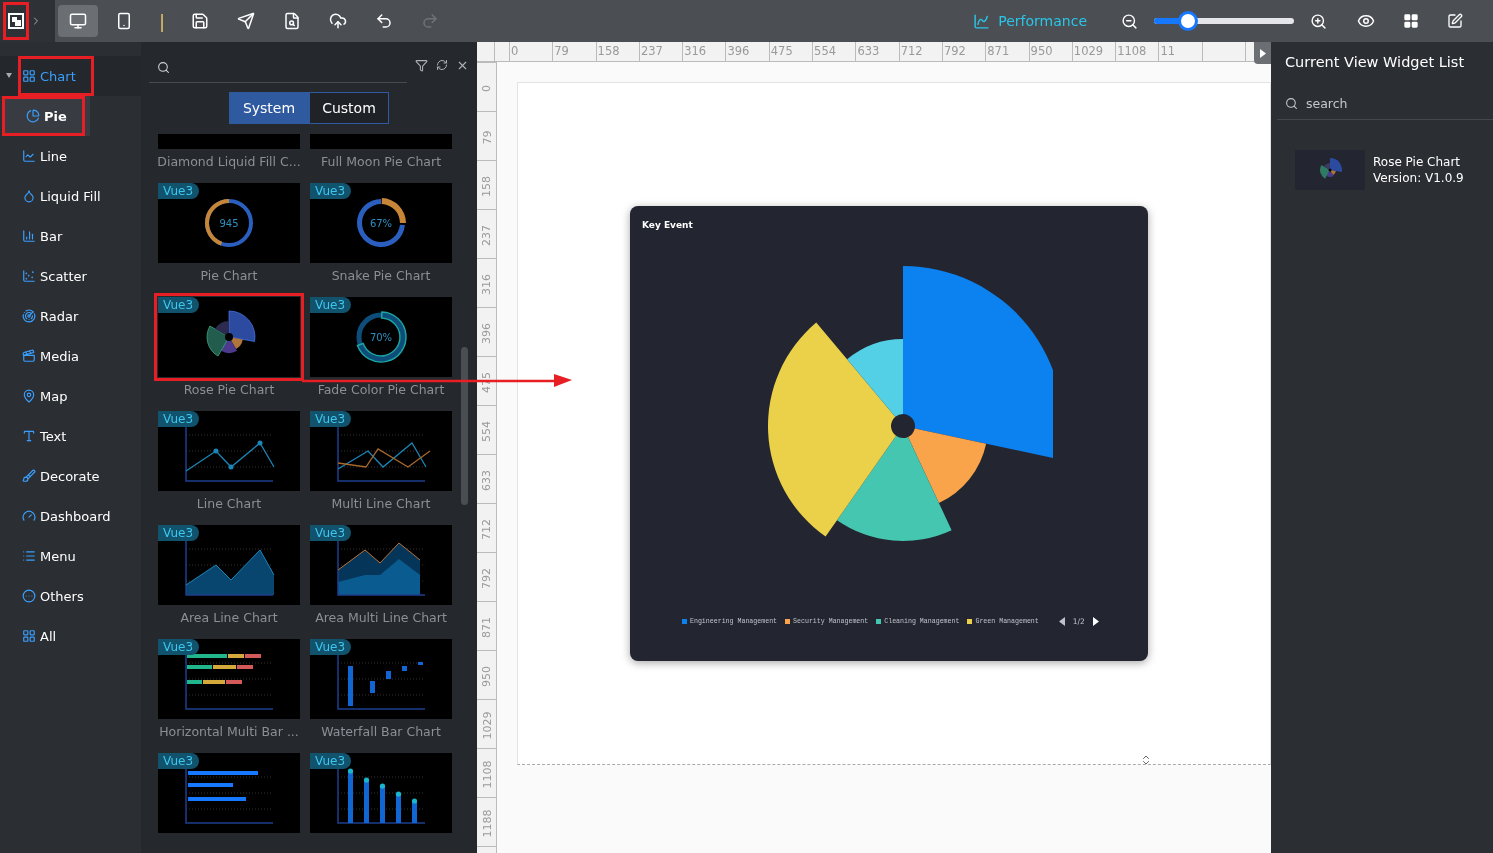 Image resolution: width=1493 pixels, height=853 pixels. I want to click on widget-name: Multi Line Chart, so click(381, 503).